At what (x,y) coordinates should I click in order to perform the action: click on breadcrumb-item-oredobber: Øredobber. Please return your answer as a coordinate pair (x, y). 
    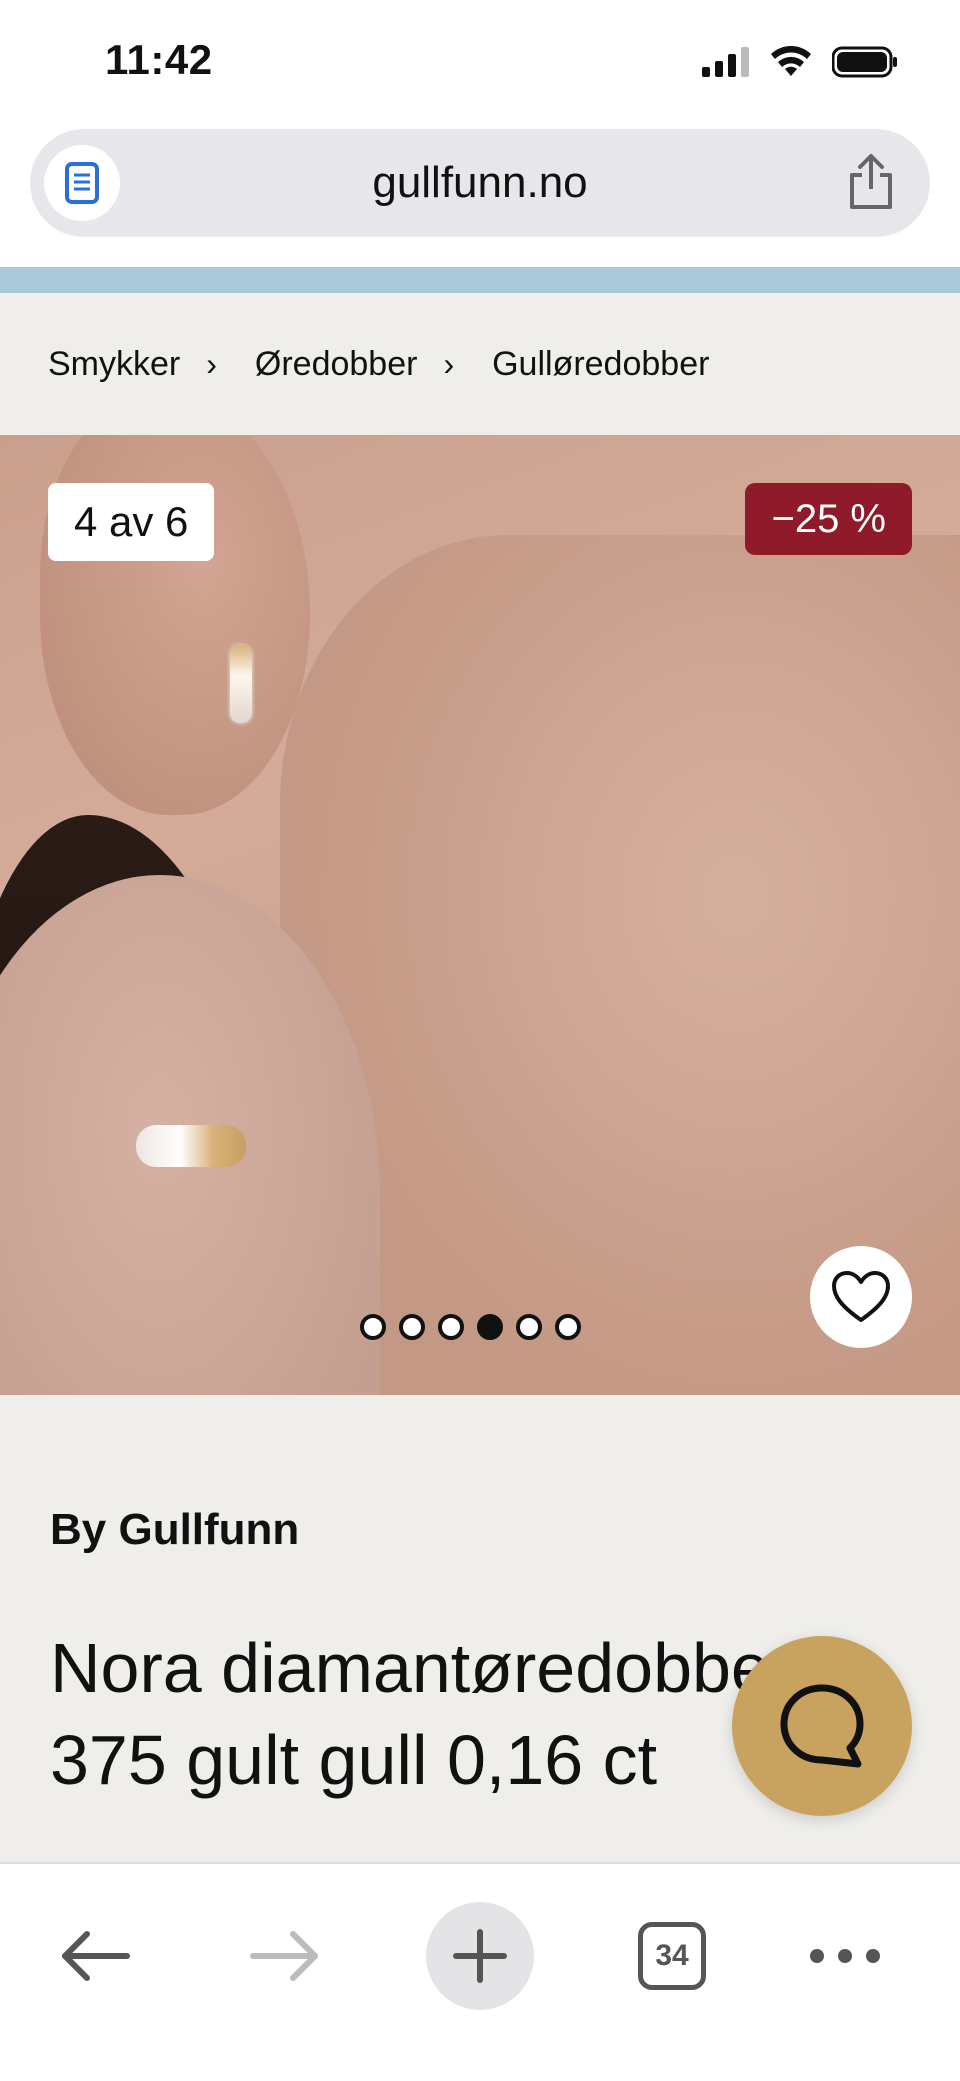
    Looking at the image, I should click on (336, 364).